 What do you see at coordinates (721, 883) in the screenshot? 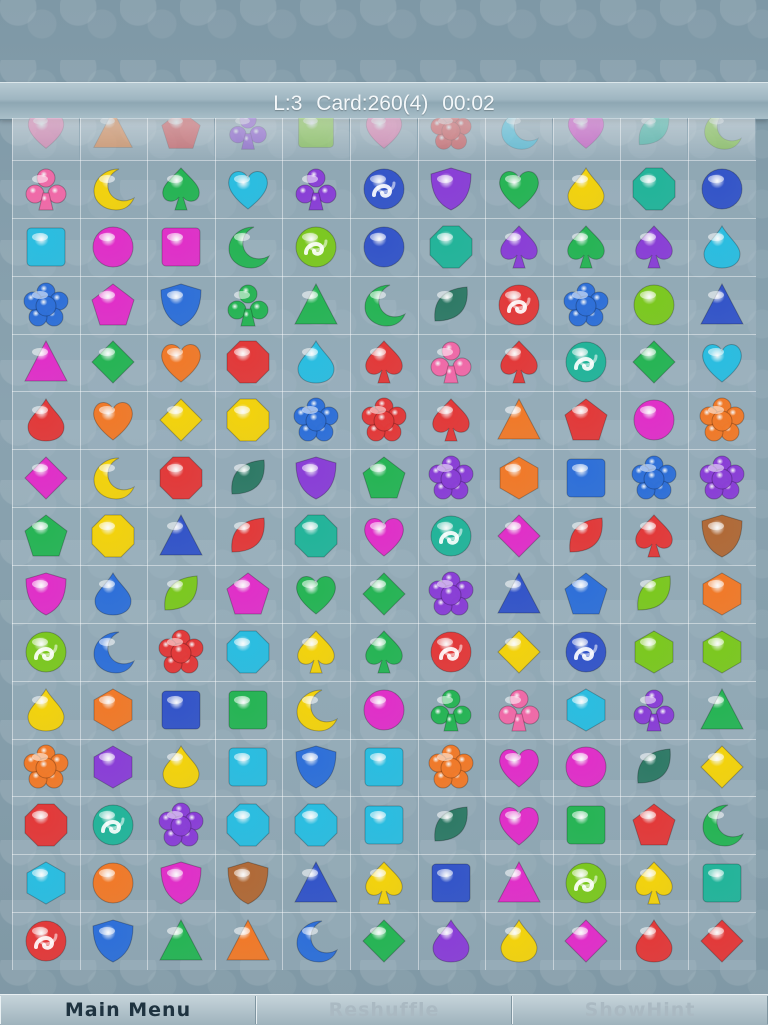
I see `teal-square-tile` at bounding box center [721, 883].